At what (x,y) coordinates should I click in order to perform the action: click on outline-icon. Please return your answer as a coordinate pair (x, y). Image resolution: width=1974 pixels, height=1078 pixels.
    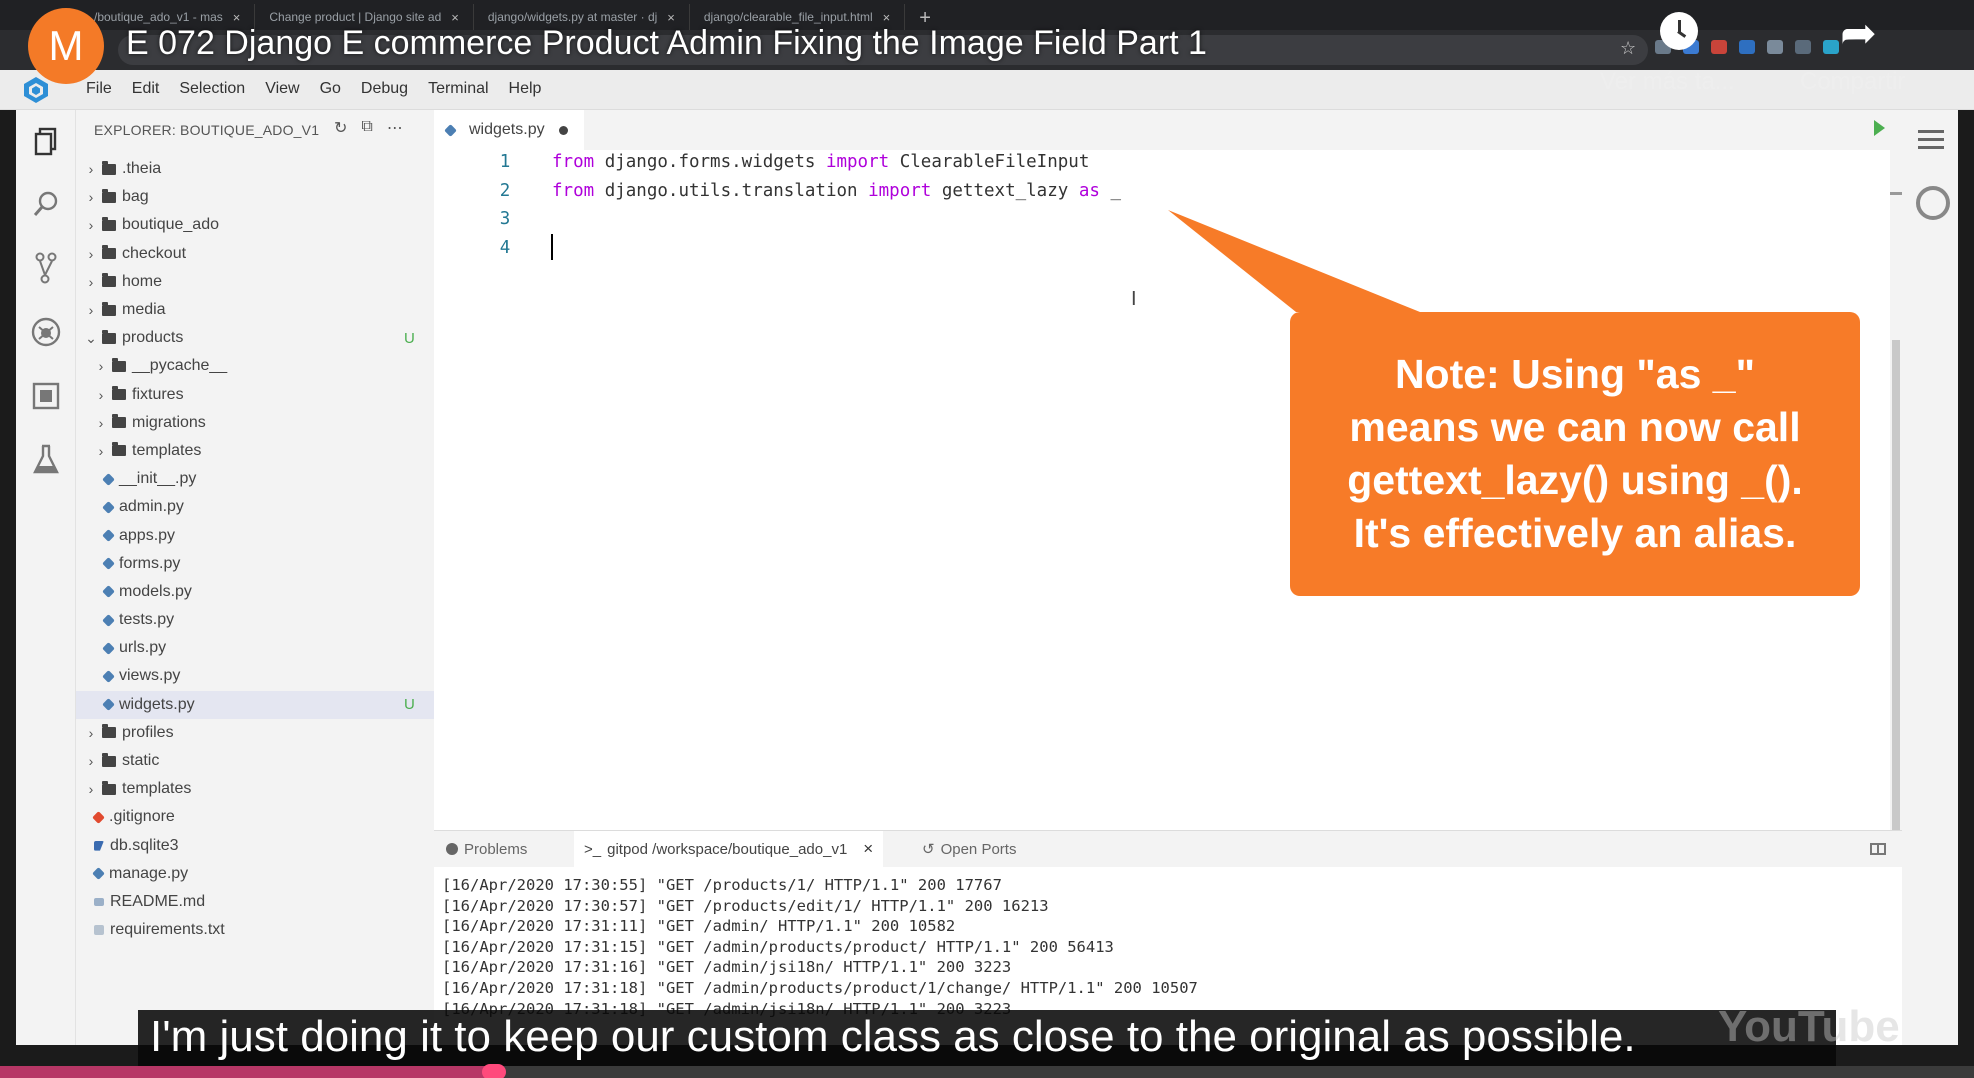
    Looking at the image, I should click on (1931, 140).